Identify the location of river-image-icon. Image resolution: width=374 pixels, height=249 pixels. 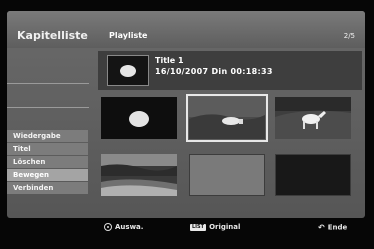
(139, 175).